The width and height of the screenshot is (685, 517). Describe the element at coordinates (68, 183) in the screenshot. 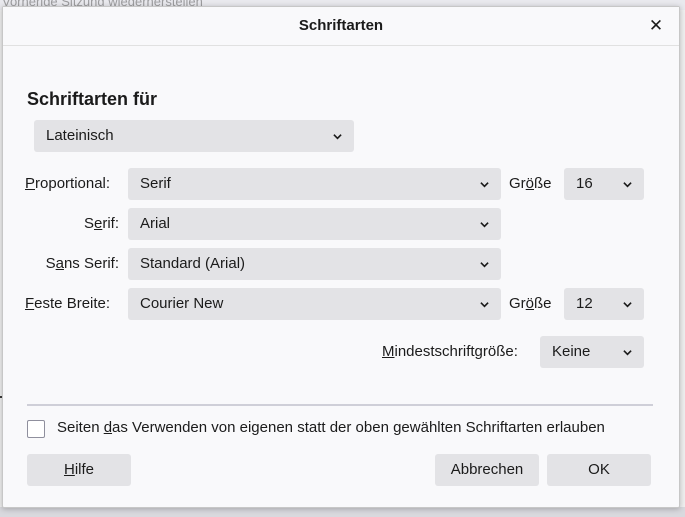

I see `proportional-label: Proportional:` at that location.